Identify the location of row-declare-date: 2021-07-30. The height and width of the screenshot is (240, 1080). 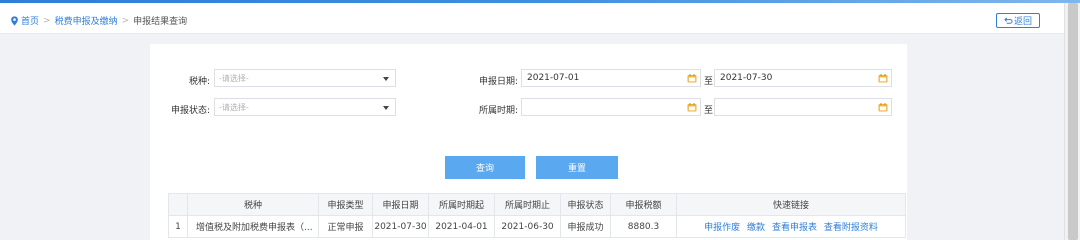
(400, 226).